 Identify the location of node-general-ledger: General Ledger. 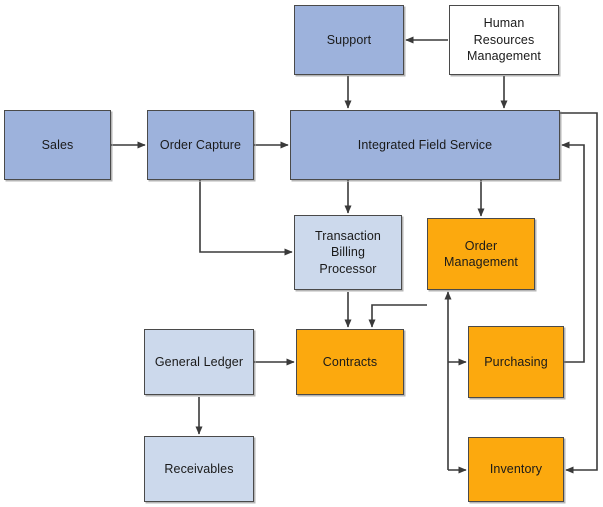
(199, 362).